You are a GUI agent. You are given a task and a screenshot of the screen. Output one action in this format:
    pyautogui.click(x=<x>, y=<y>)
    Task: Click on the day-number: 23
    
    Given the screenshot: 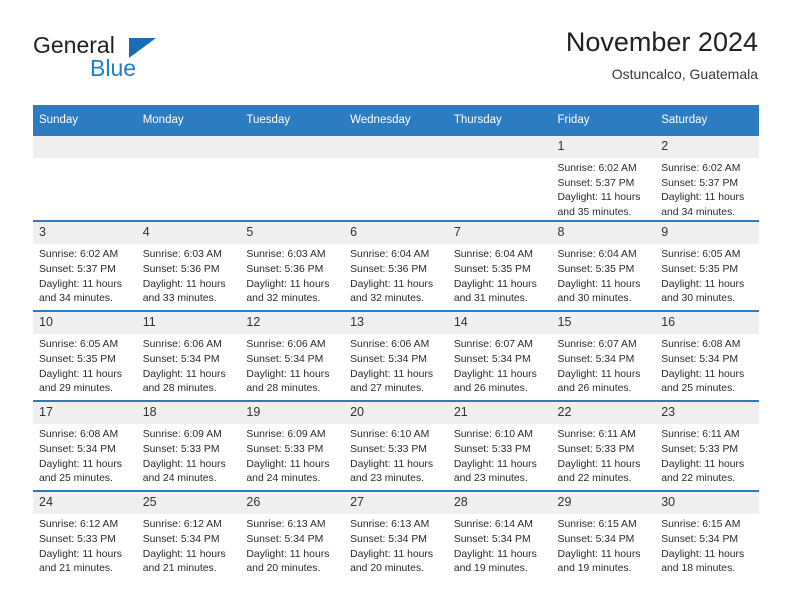 What is the action you would take?
    pyautogui.click(x=707, y=413)
    